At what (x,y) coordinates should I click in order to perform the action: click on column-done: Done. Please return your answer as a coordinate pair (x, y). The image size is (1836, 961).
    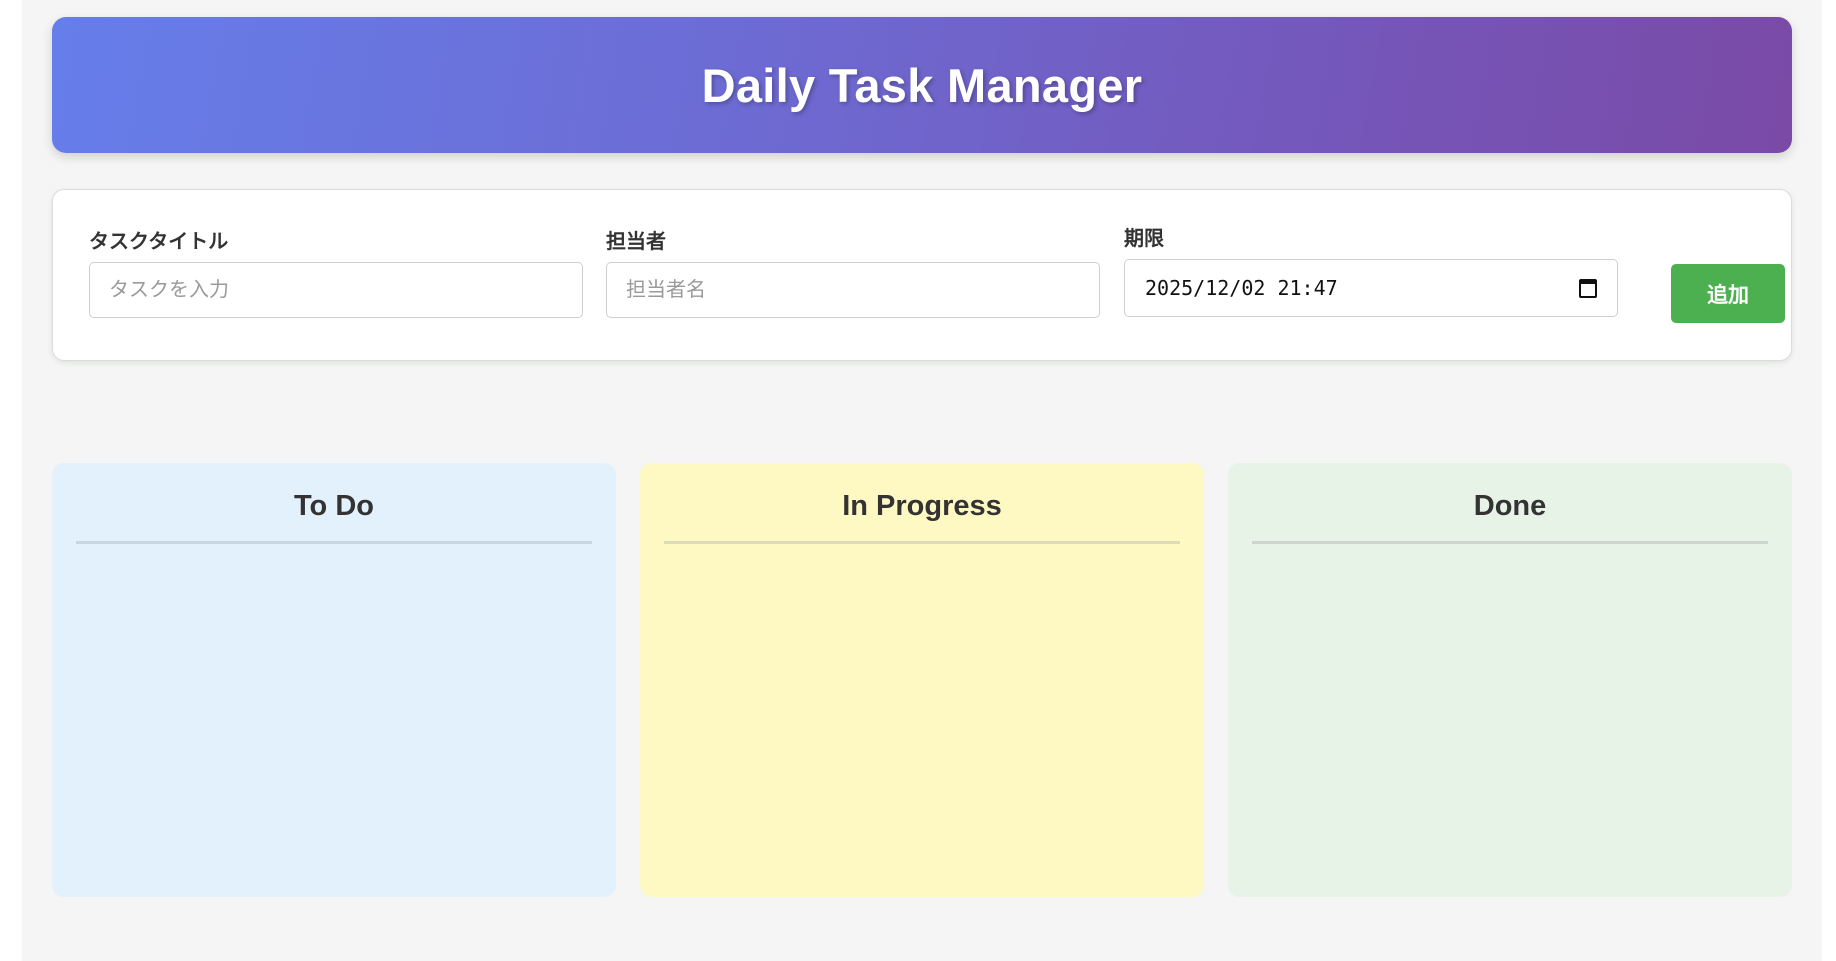
    Looking at the image, I should click on (1510, 680).